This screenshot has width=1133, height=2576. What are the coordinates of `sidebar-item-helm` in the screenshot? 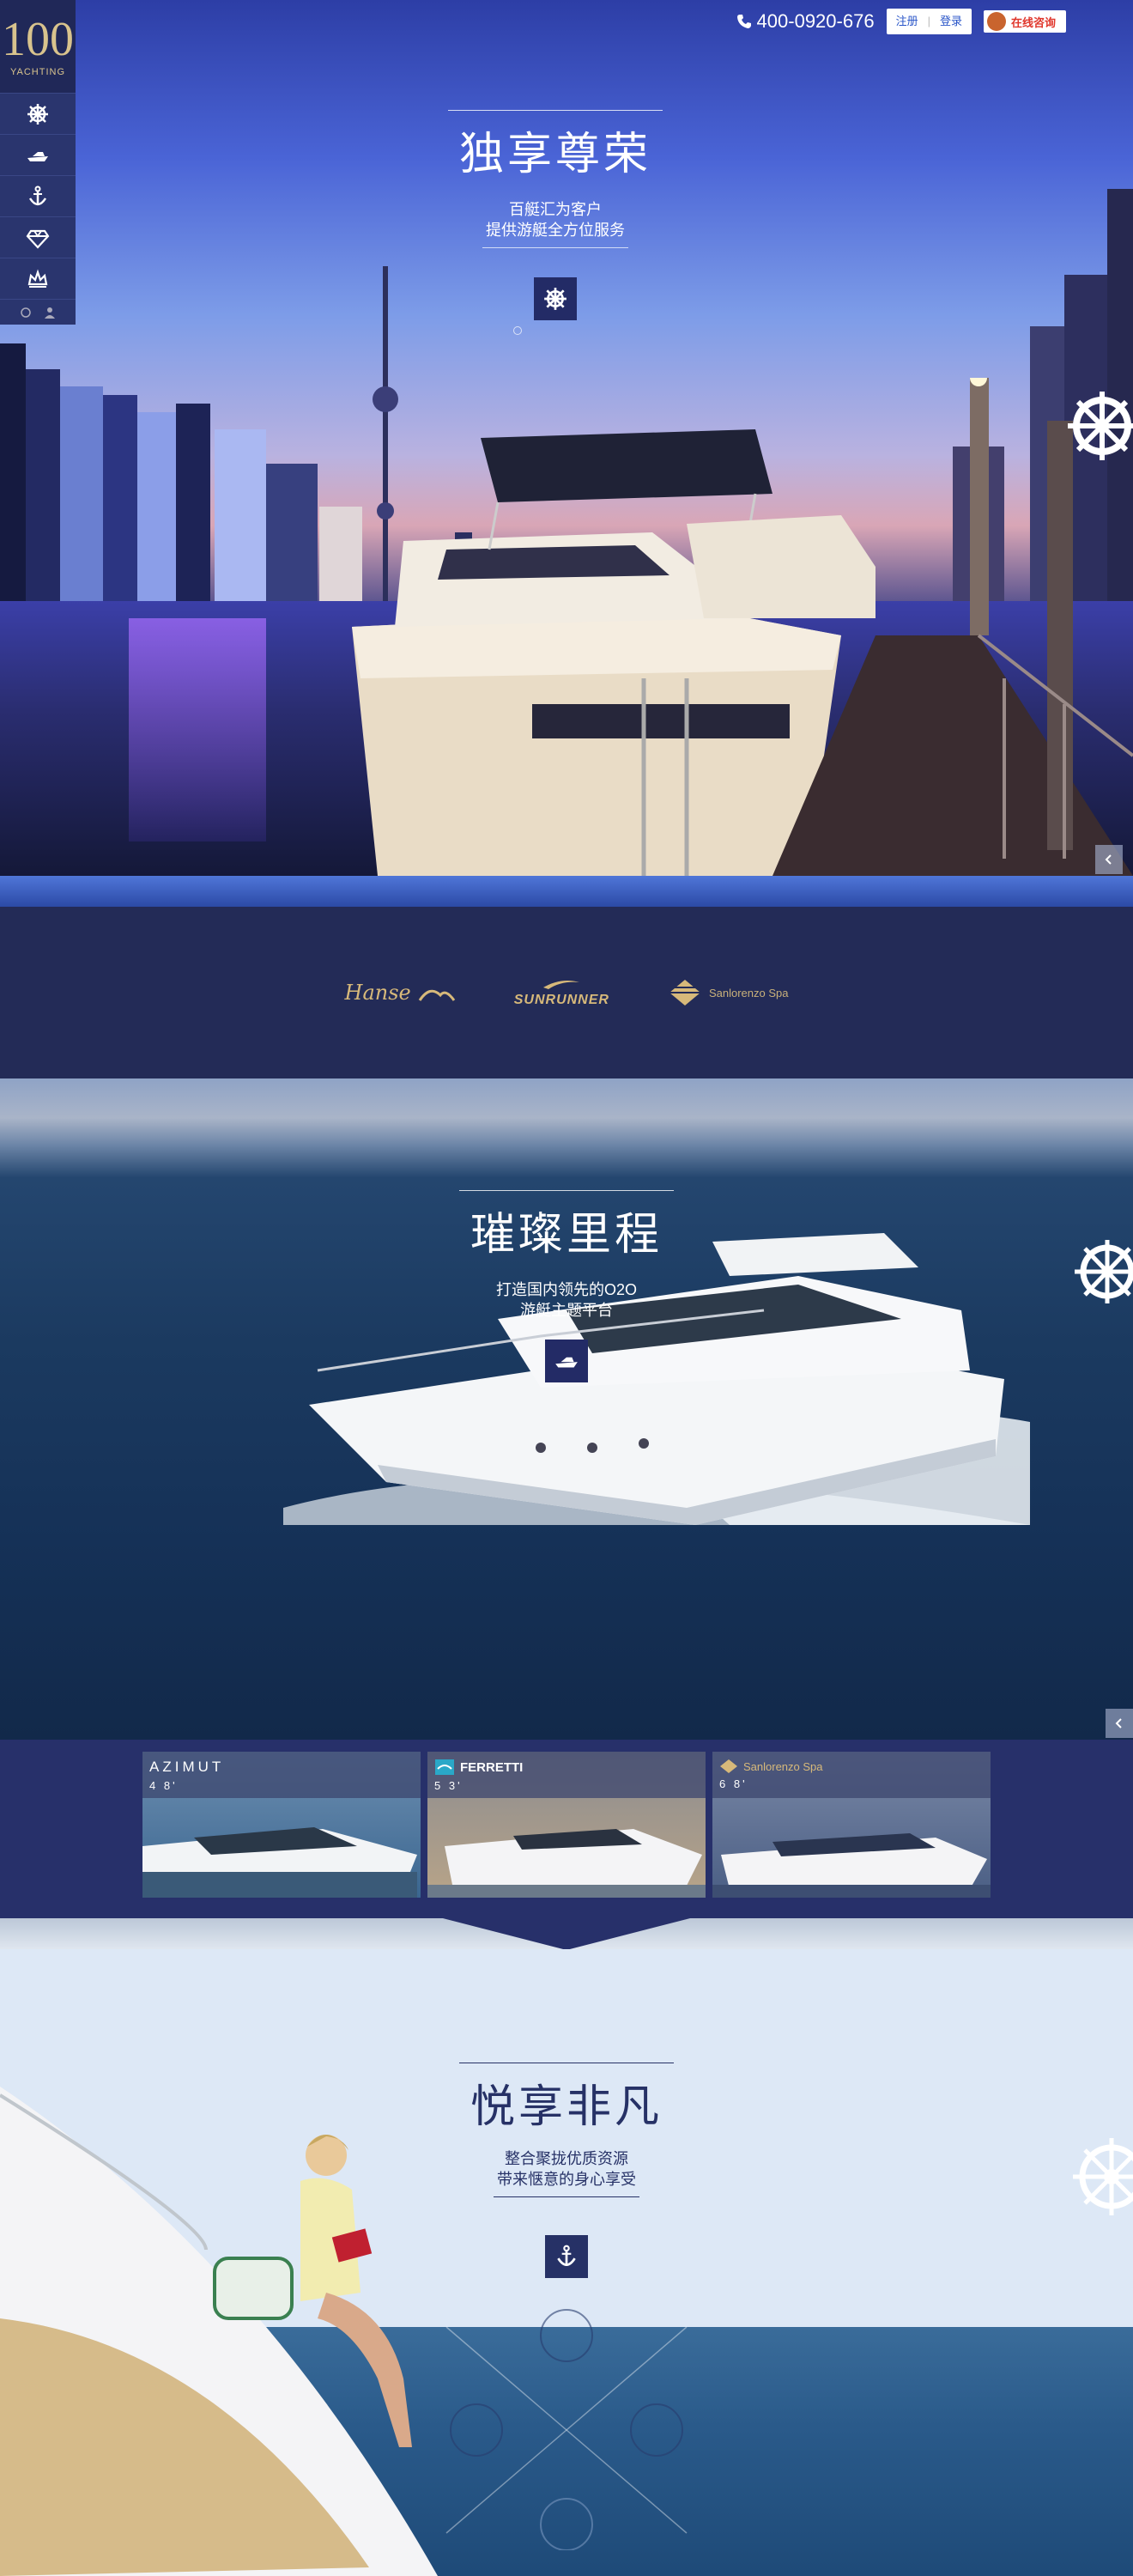 It's located at (38, 113).